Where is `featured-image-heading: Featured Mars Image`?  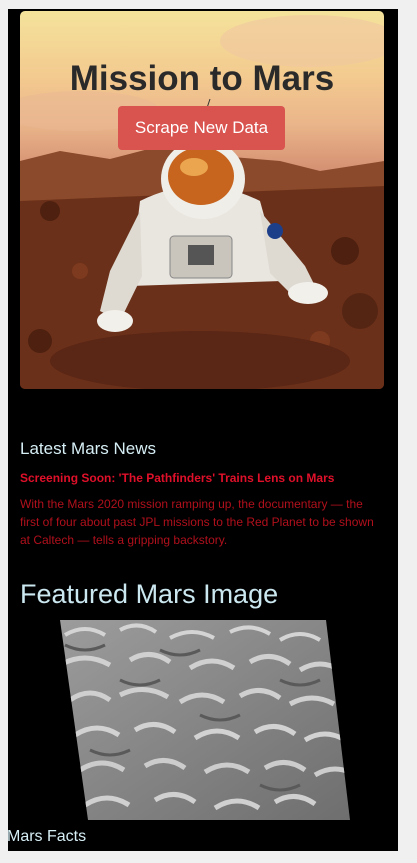 featured-image-heading: Featured Mars Image is located at coordinates (149, 594).